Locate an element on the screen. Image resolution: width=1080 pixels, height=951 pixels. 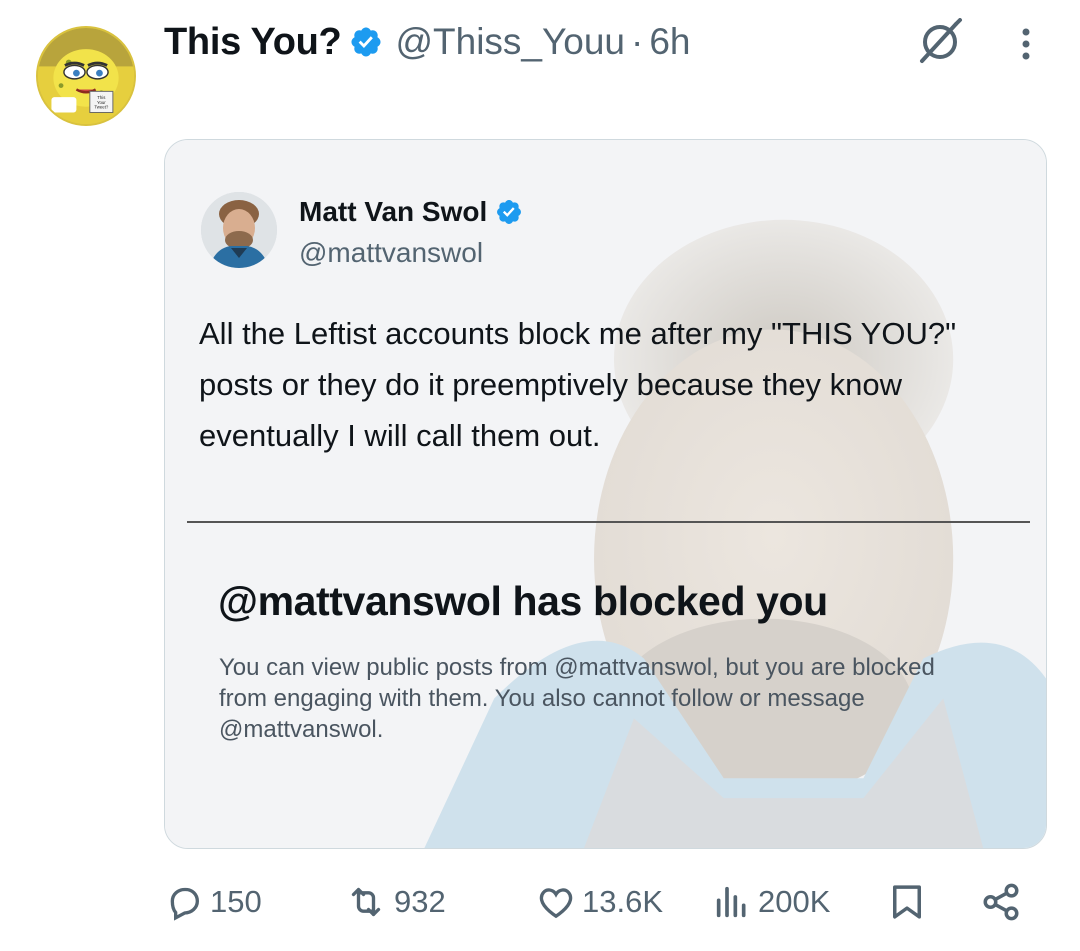
bookmark-icon is located at coordinates (907, 902).